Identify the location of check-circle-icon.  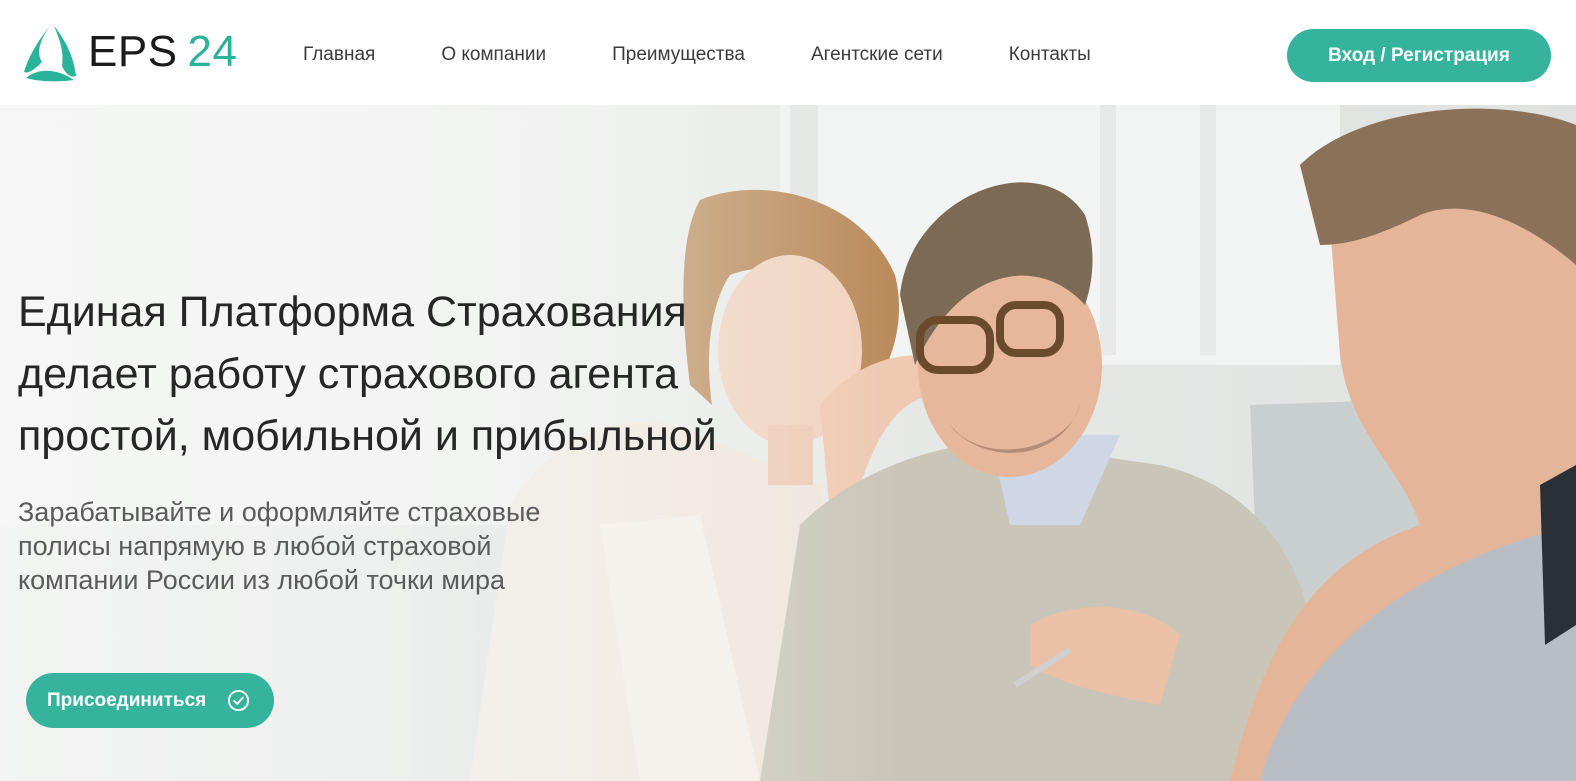
(238, 700).